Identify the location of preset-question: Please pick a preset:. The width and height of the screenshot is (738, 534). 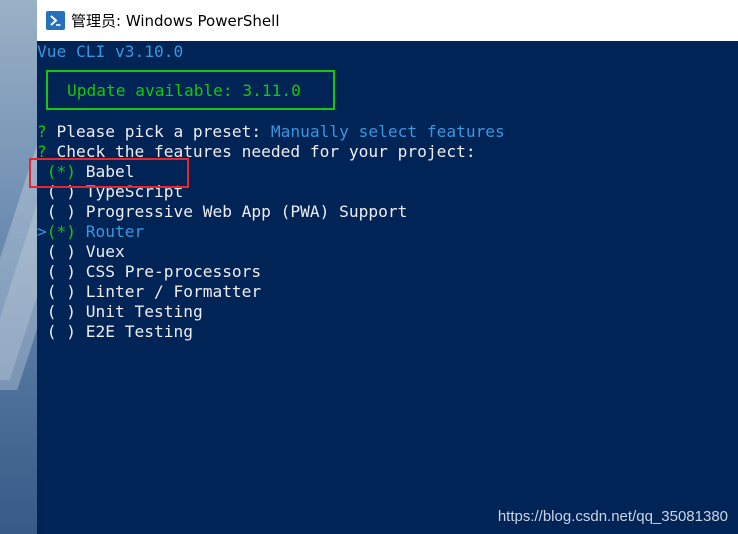
(158, 131).